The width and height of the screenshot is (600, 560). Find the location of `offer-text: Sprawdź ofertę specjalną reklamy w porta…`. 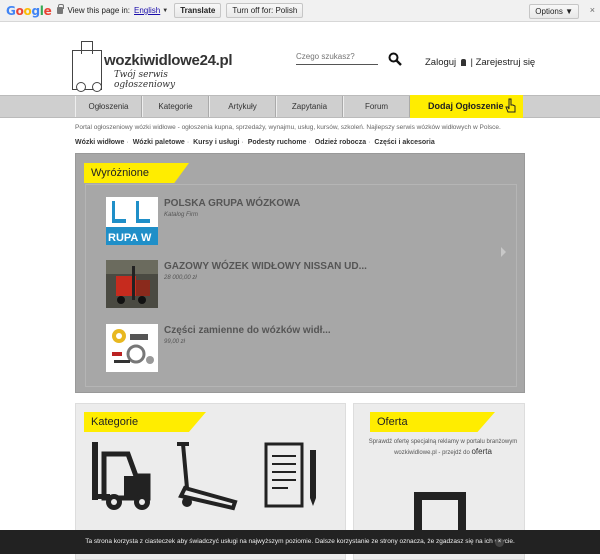

offer-text: Sprawdź ofertę specjalną reklamy w porta… is located at coordinates (443, 447).